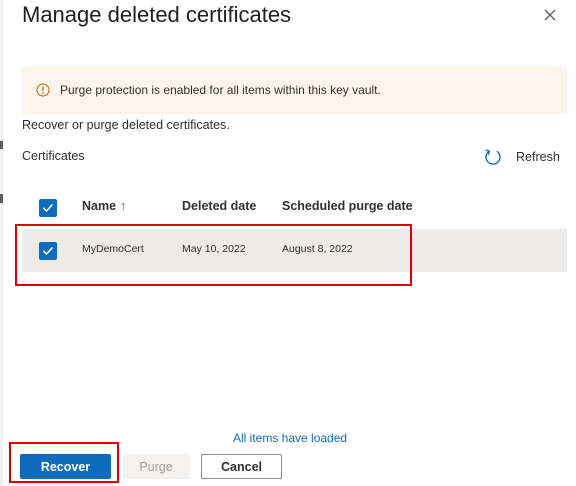  I want to click on column-header-scheduled-purge-date: Scheduled purge date, so click(347, 206).